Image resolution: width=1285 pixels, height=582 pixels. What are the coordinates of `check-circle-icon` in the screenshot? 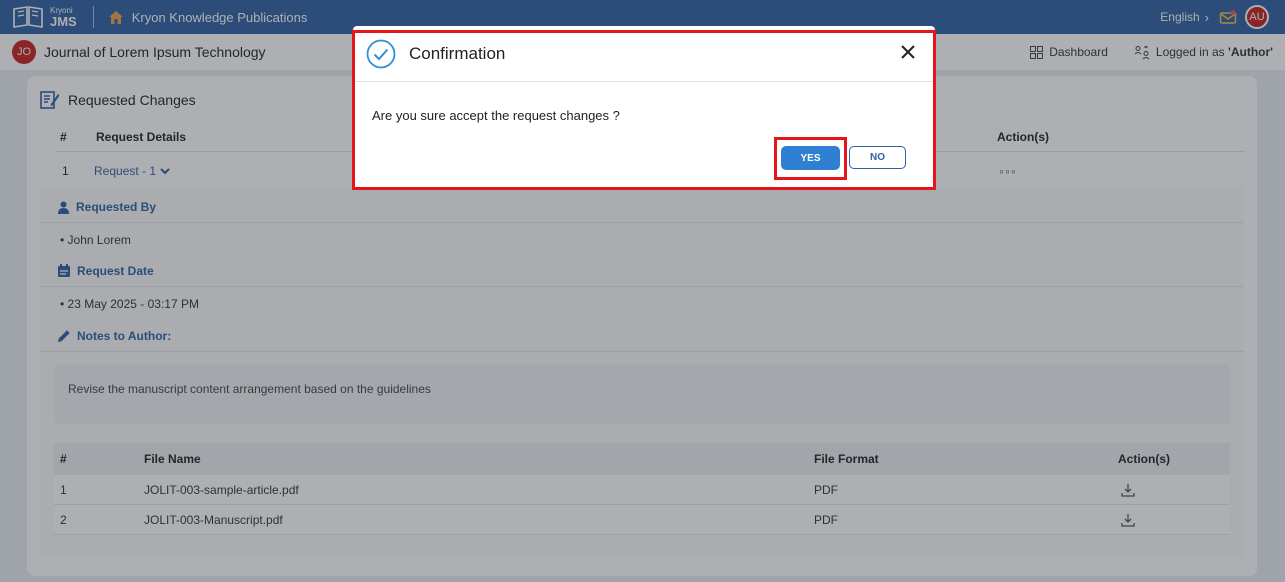 It's located at (381, 54).